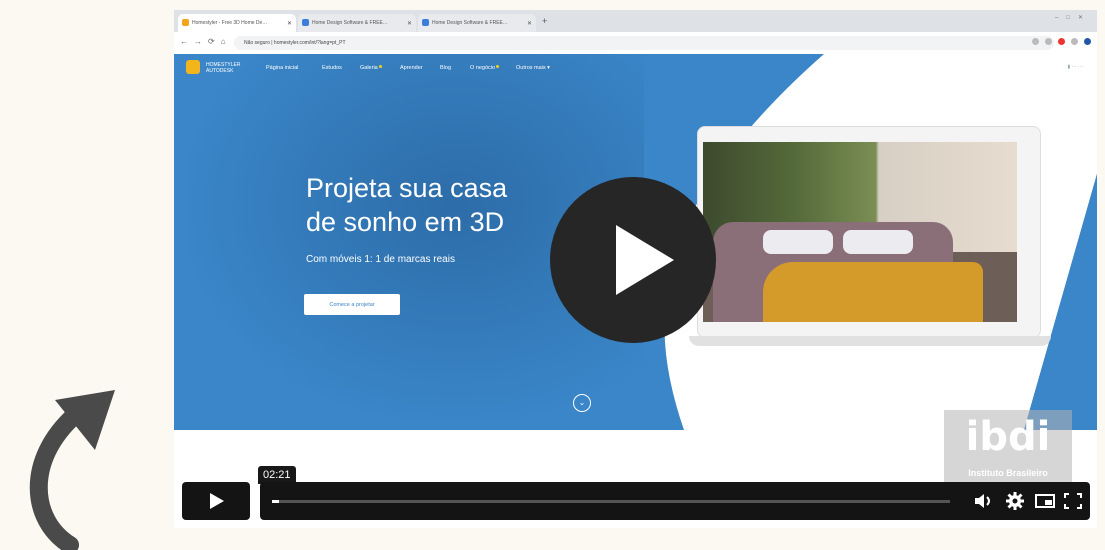 This screenshot has height=550, width=1105. I want to click on nav-item-label: Blog, so click(446, 68).